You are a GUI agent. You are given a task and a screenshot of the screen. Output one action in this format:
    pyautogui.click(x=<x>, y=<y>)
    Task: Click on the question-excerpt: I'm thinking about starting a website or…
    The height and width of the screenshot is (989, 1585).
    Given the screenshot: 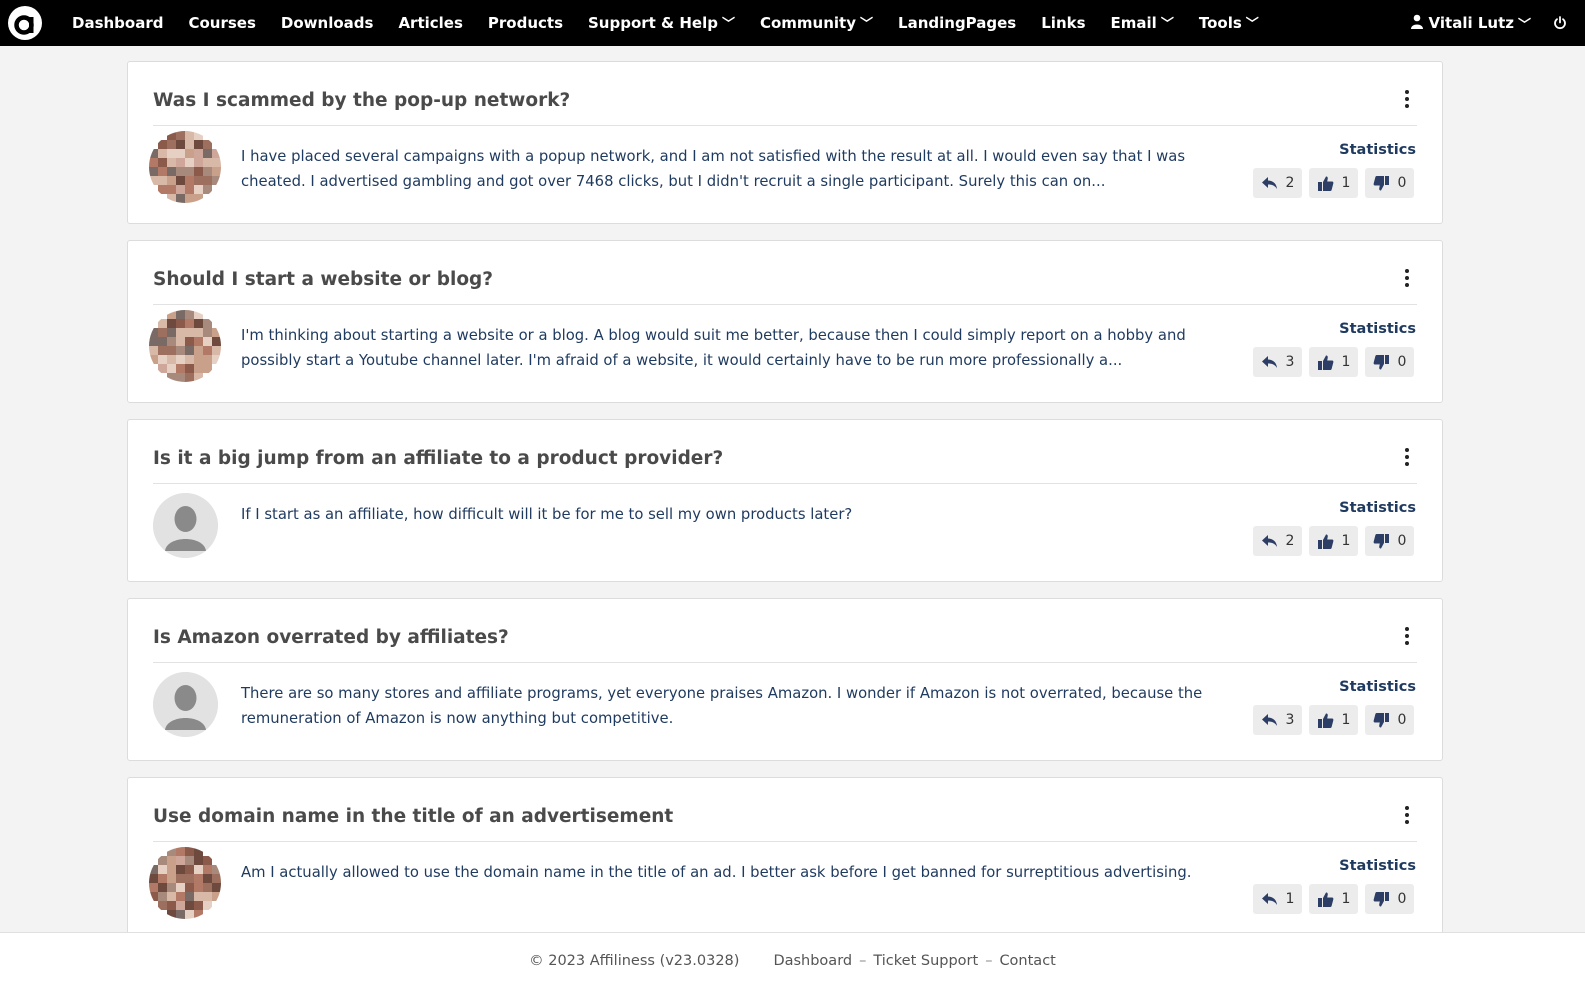 What is the action you would take?
    pyautogui.click(x=713, y=348)
    